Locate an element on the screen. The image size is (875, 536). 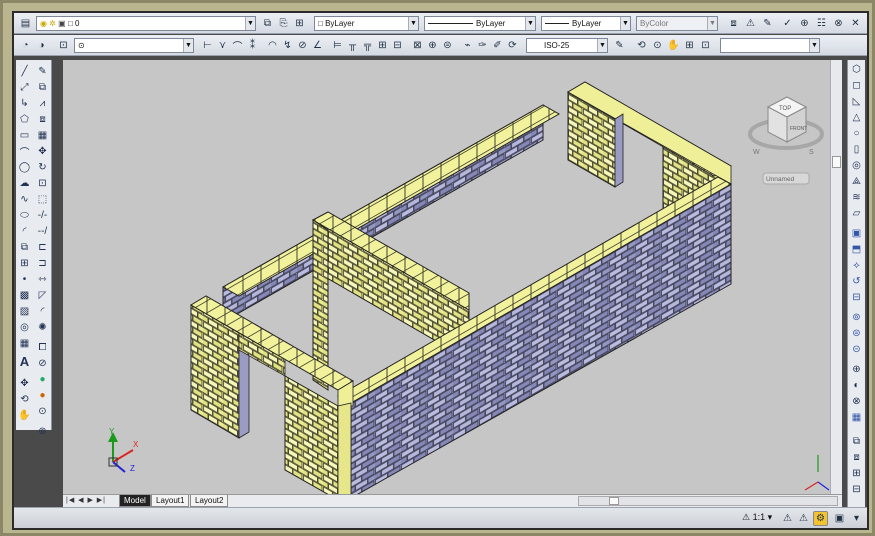
auto-scale-icon: ⚠ is located at coordinates (803, 518).